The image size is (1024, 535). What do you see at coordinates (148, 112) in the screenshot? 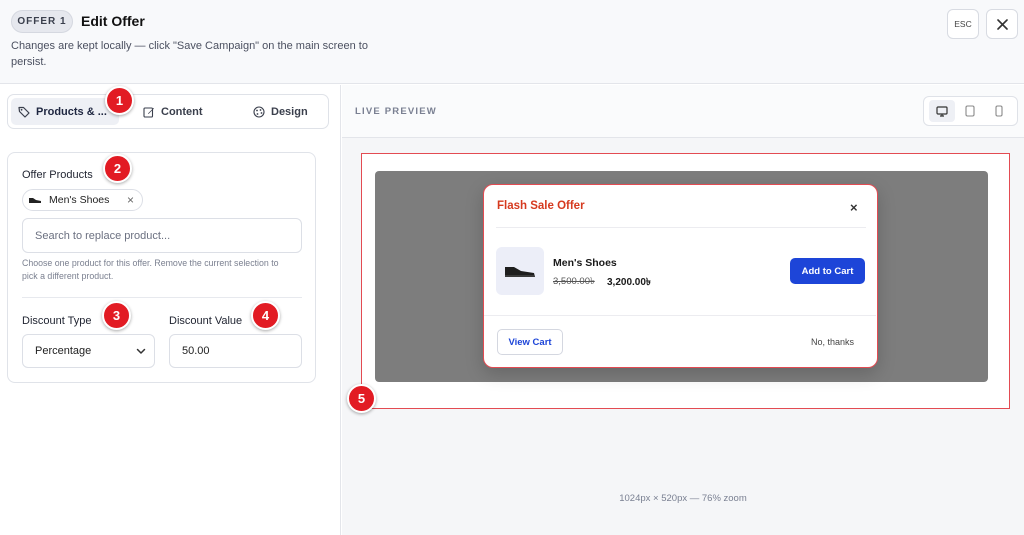
I see `edit-icon` at bounding box center [148, 112].